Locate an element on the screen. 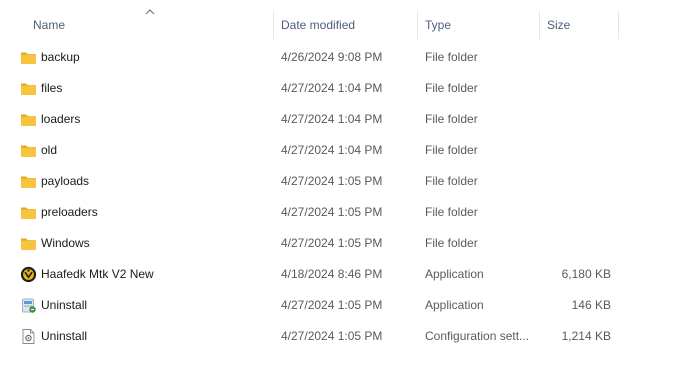 The image size is (694, 380). file-row: old 4/27/2024 1:04 PM File folder is located at coordinates (356, 150).